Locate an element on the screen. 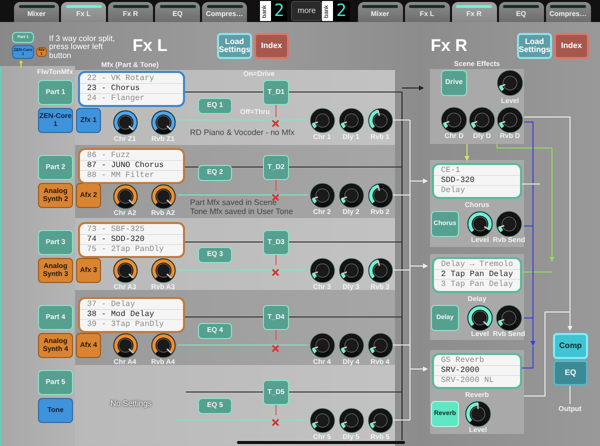 Image resolution: width=600 pixels, height=446 pixels. effect-list: Delay → Tremolo 2 Tap Pan Delay 3 Tap Pan Delay is located at coordinates (477, 275).